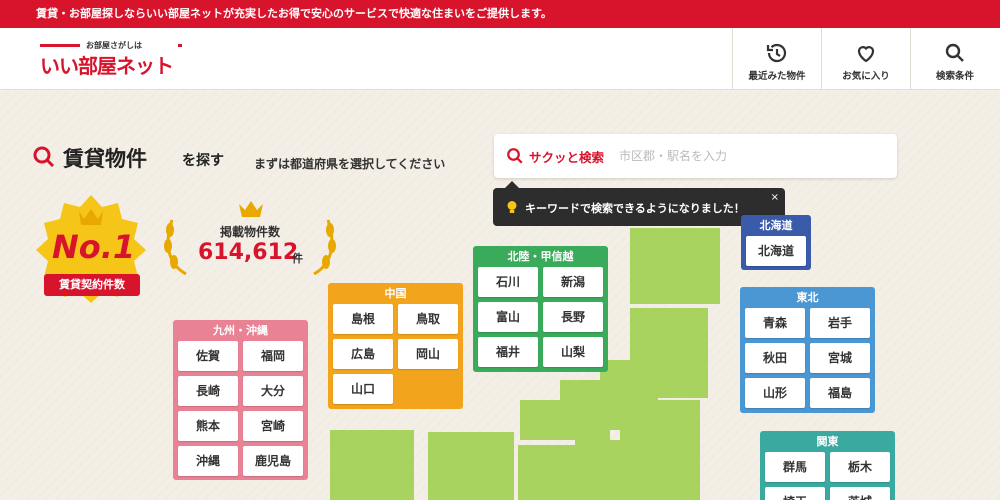 Image resolution: width=1000 pixels, height=500 pixels. What do you see at coordinates (776, 251) in the screenshot?
I see `pref-button: 北海道` at bounding box center [776, 251].